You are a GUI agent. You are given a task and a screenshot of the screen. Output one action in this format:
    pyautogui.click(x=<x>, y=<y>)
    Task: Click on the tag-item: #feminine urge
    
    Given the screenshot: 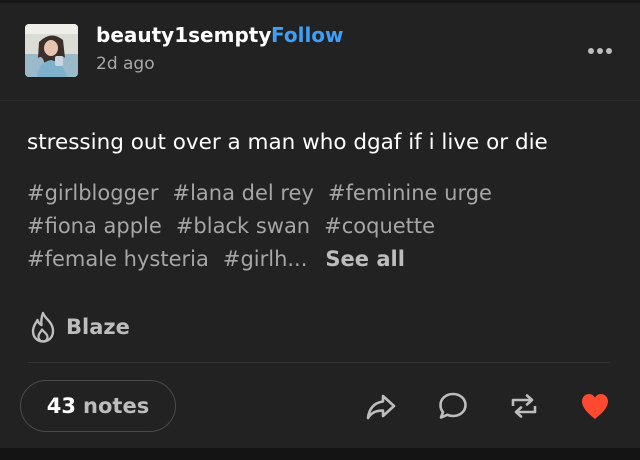 What is the action you would take?
    pyautogui.click(x=410, y=193)
    